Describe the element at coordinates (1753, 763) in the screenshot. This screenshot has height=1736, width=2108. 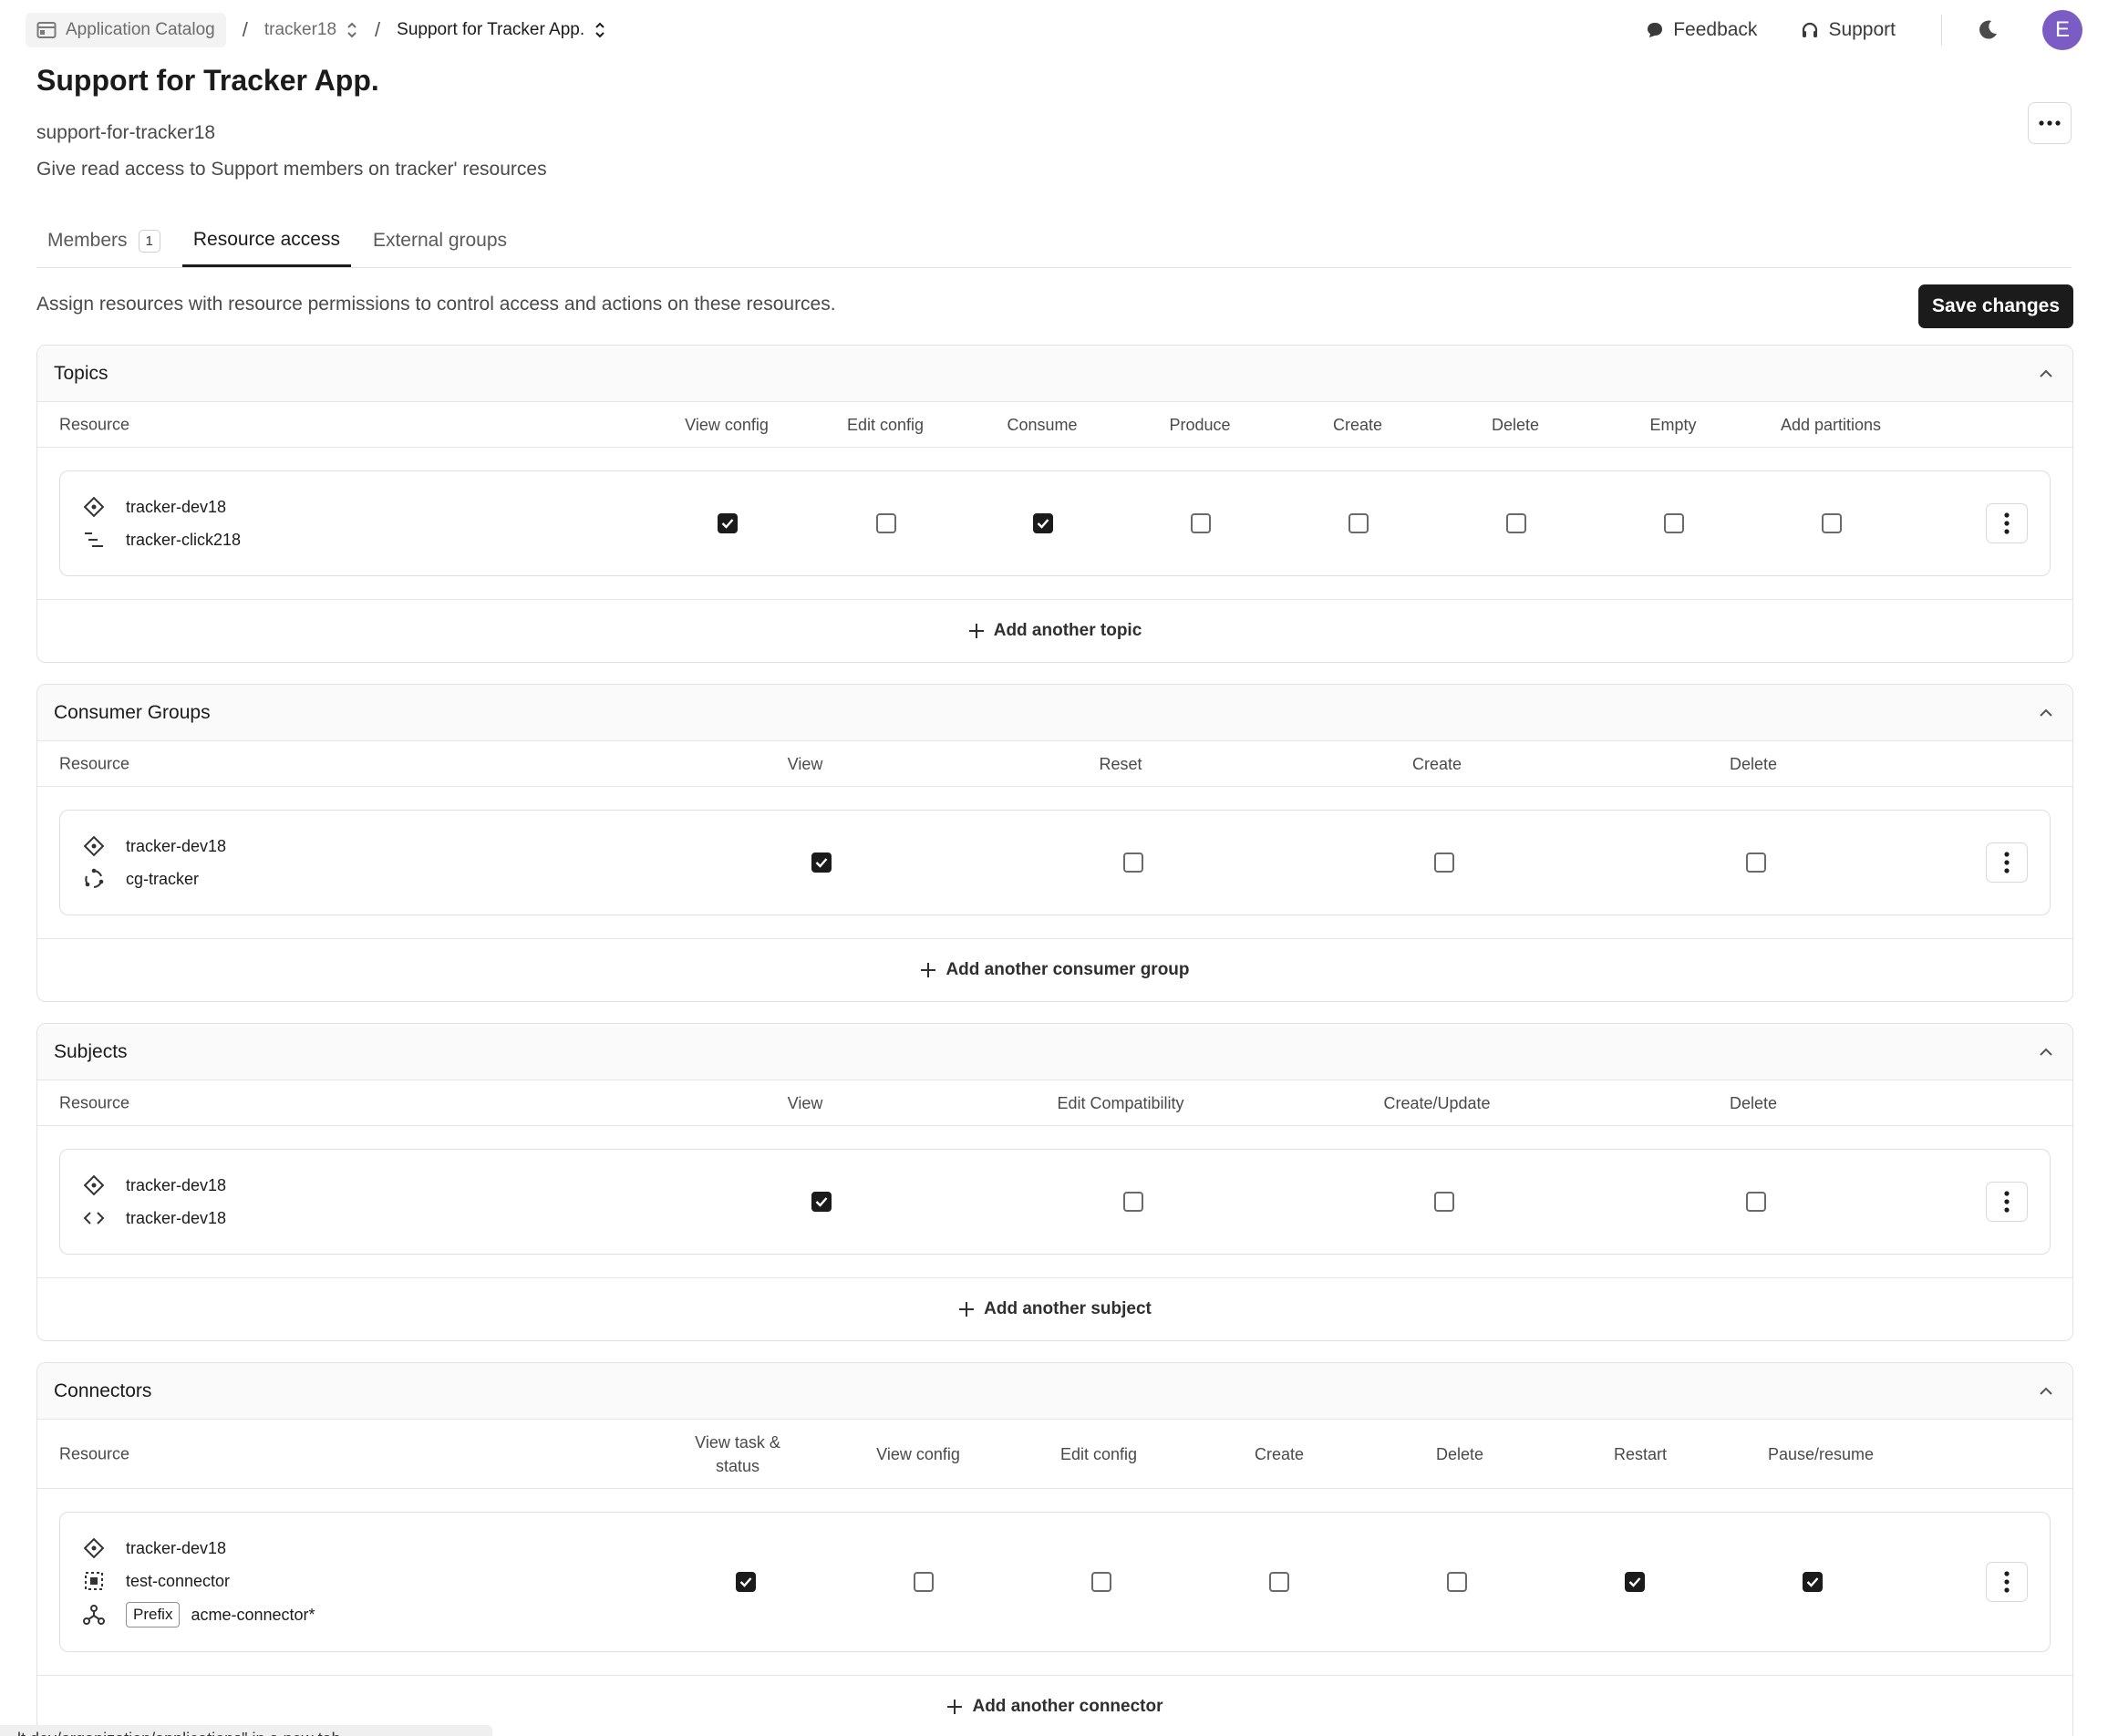
I see `column-header: Delete` at that location.